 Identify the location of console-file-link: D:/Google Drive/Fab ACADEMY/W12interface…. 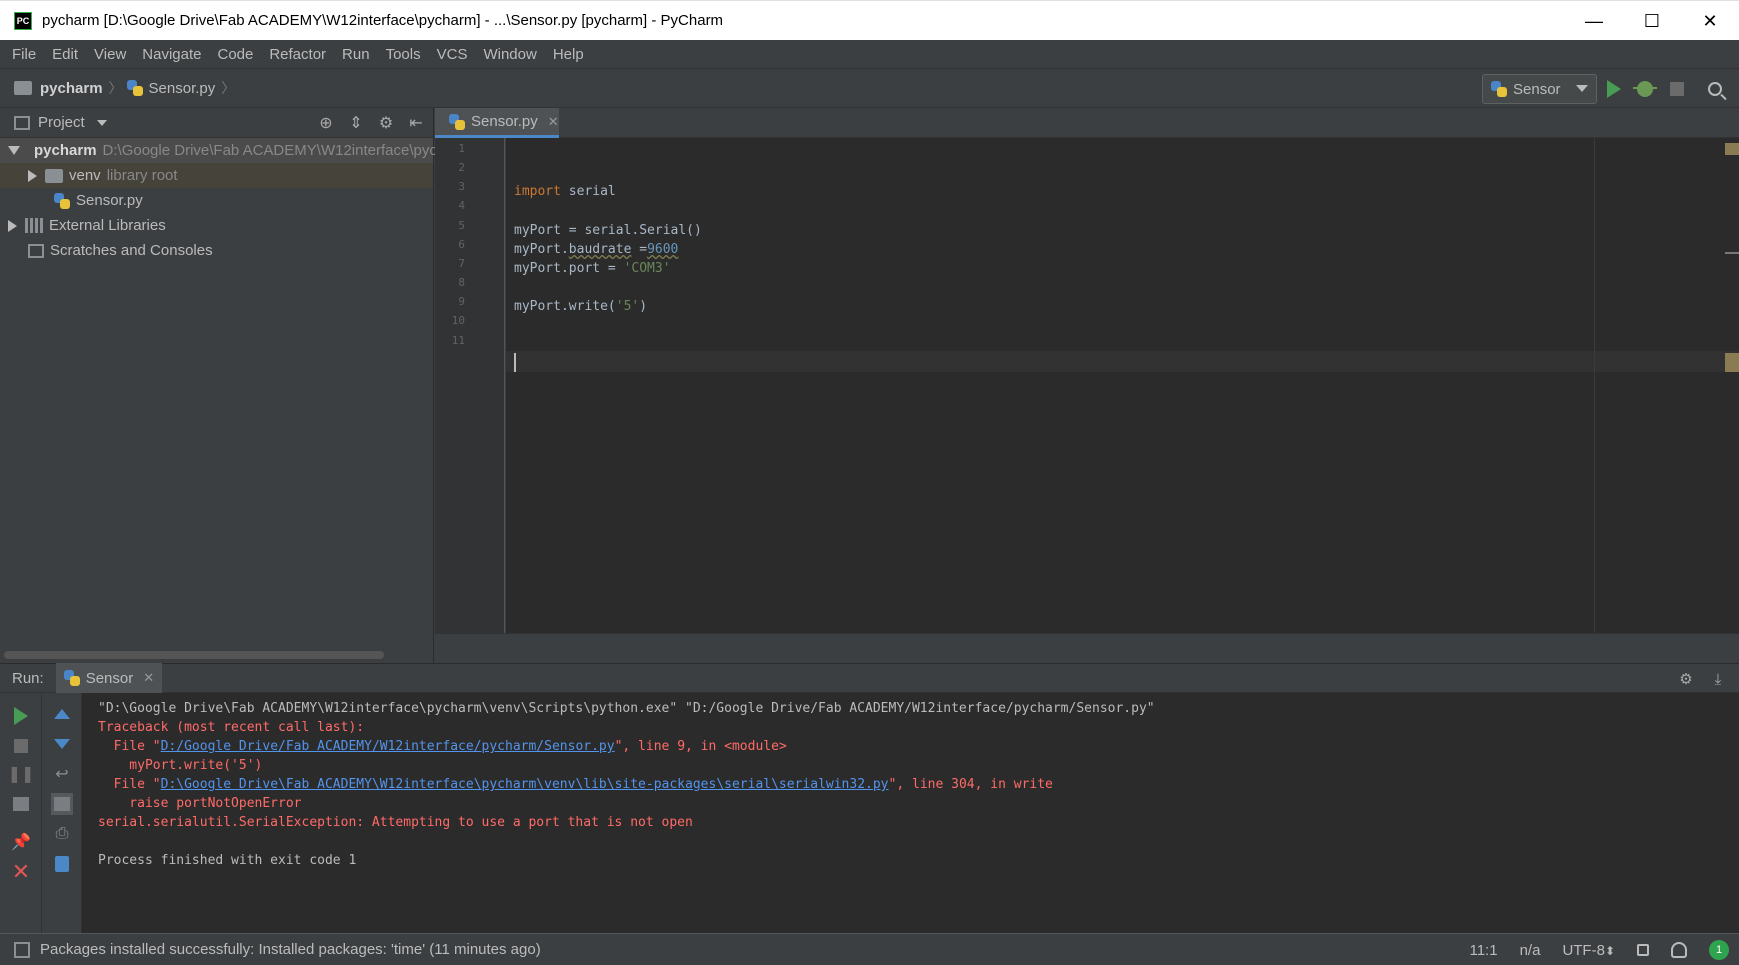
(388, 746).